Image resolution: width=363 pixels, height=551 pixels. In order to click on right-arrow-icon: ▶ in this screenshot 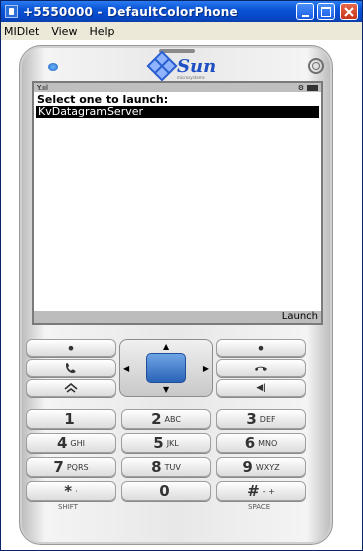, I will do `click(205, 368)`.